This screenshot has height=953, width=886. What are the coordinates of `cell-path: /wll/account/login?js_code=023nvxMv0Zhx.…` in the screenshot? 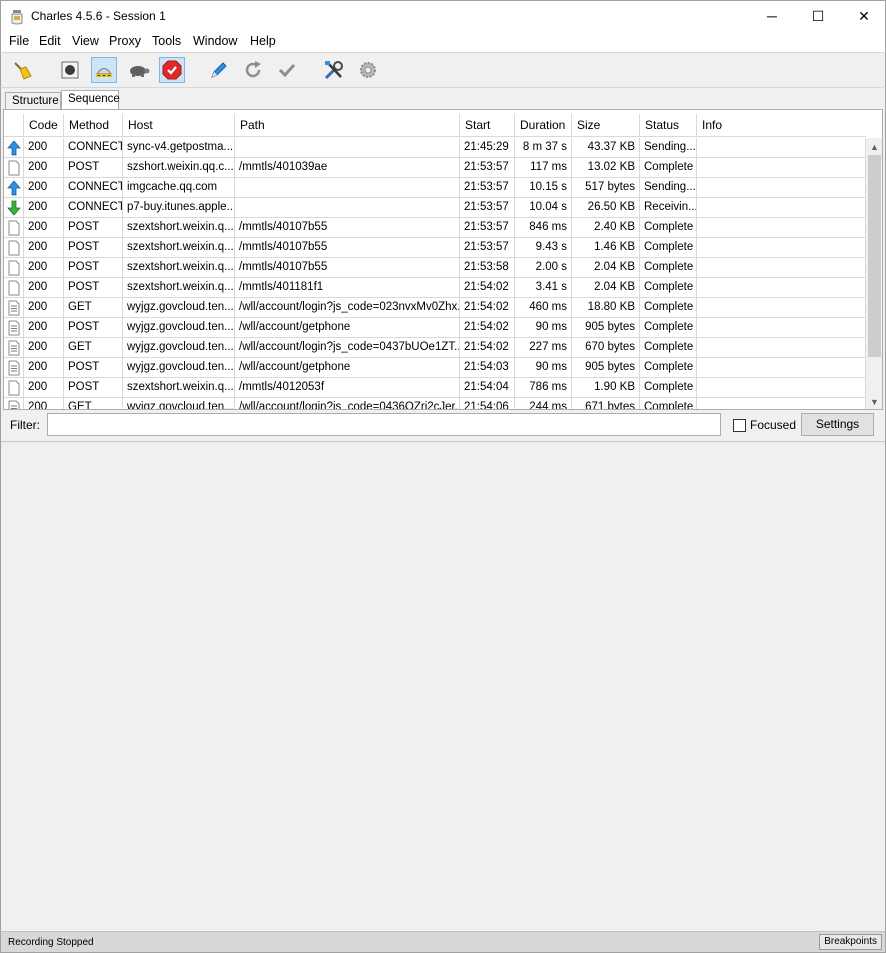 It's located at (347, 308).